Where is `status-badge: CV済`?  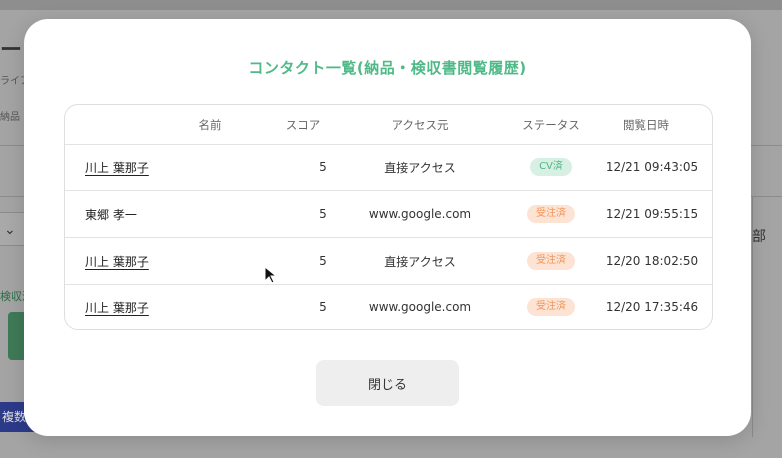 status-badge: CV済 is located at coordinates (551, 167).